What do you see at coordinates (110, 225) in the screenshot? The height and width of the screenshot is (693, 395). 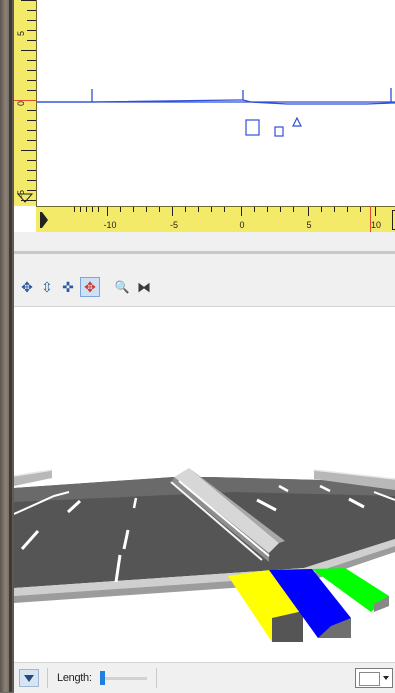 I see `h-ruler-label: -10` at bounding box center [110, 225].